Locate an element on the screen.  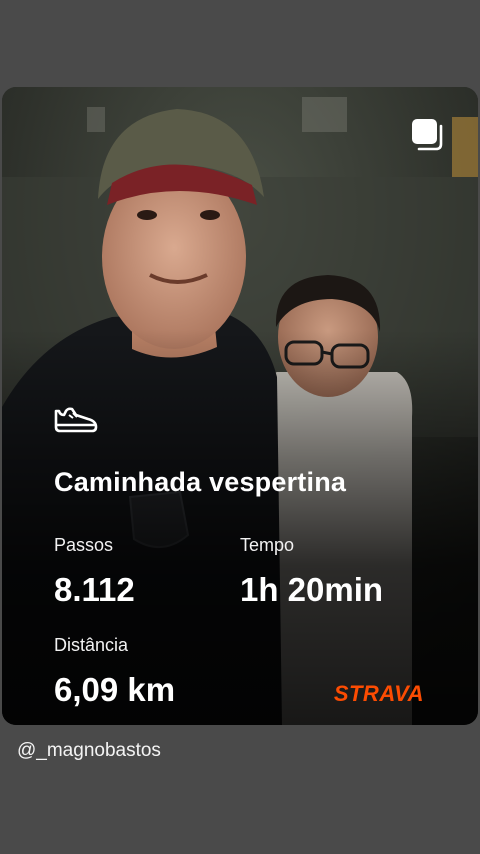
distance-label: Distância is located at coordinates (91, 645).